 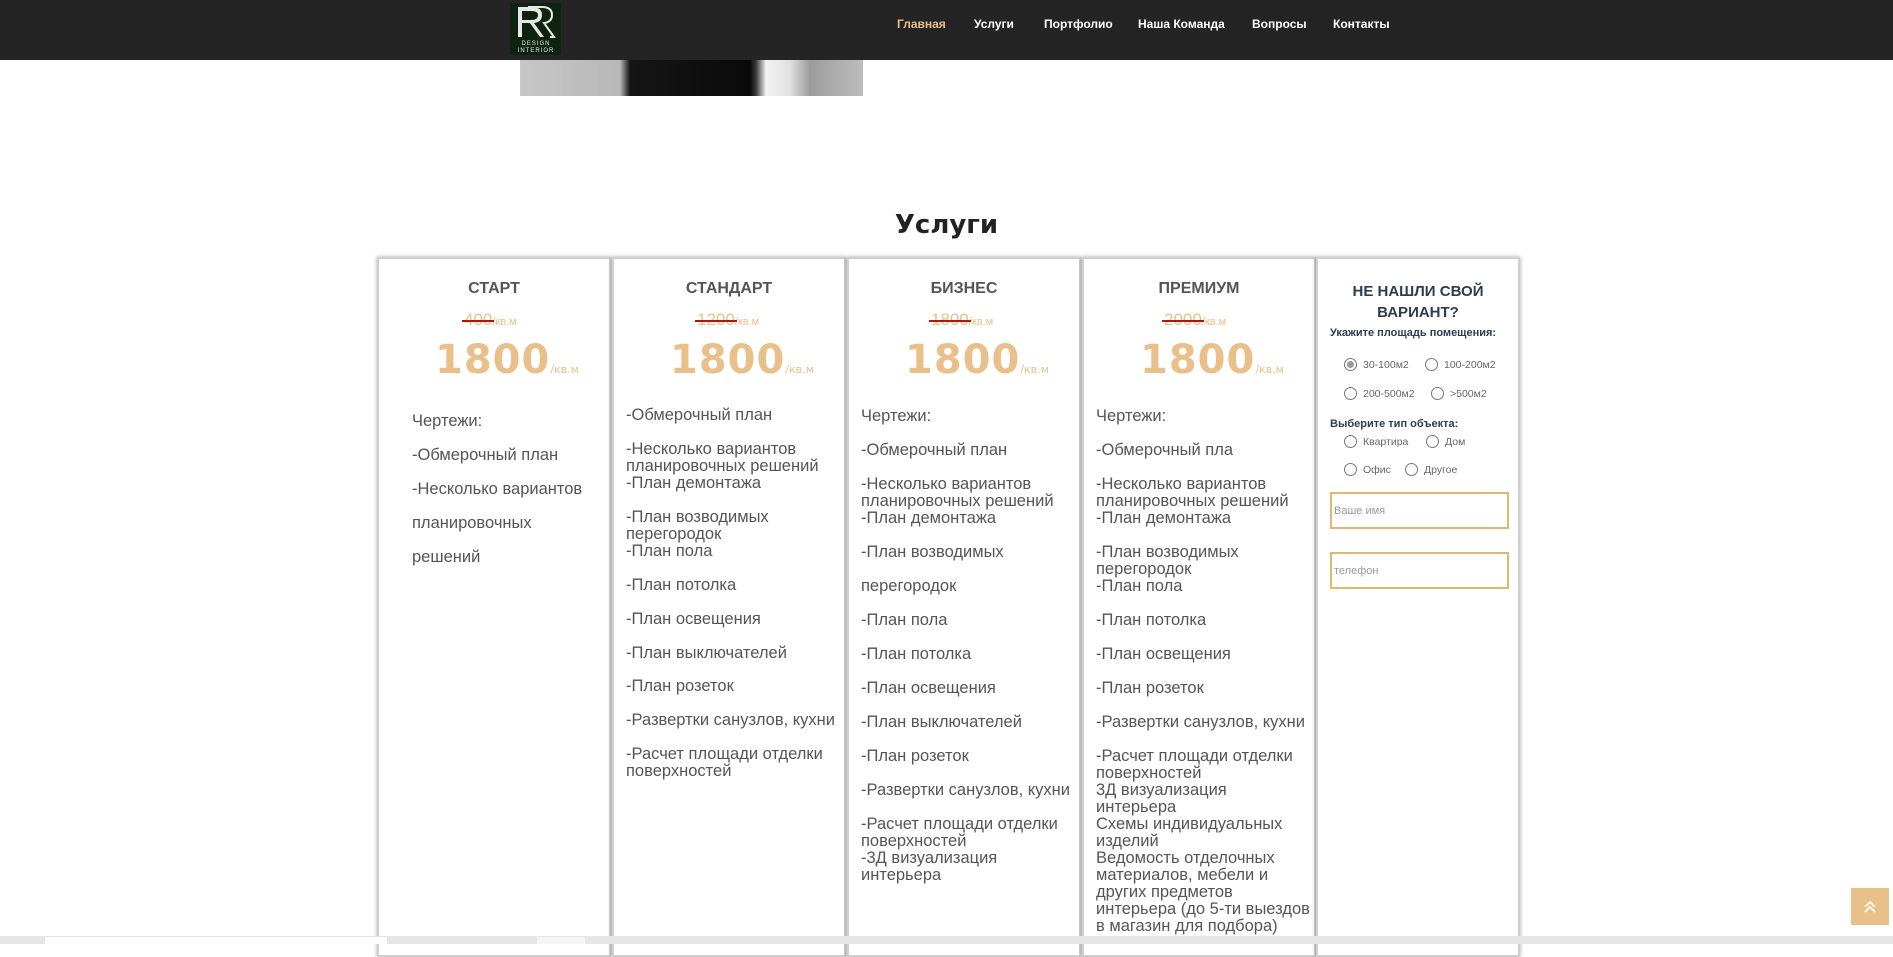 What do you see at coordinates (1394, 424) in the screenshot?
I see `type-label: Выберите тип объекта:` at bounding box center [1394, 424].